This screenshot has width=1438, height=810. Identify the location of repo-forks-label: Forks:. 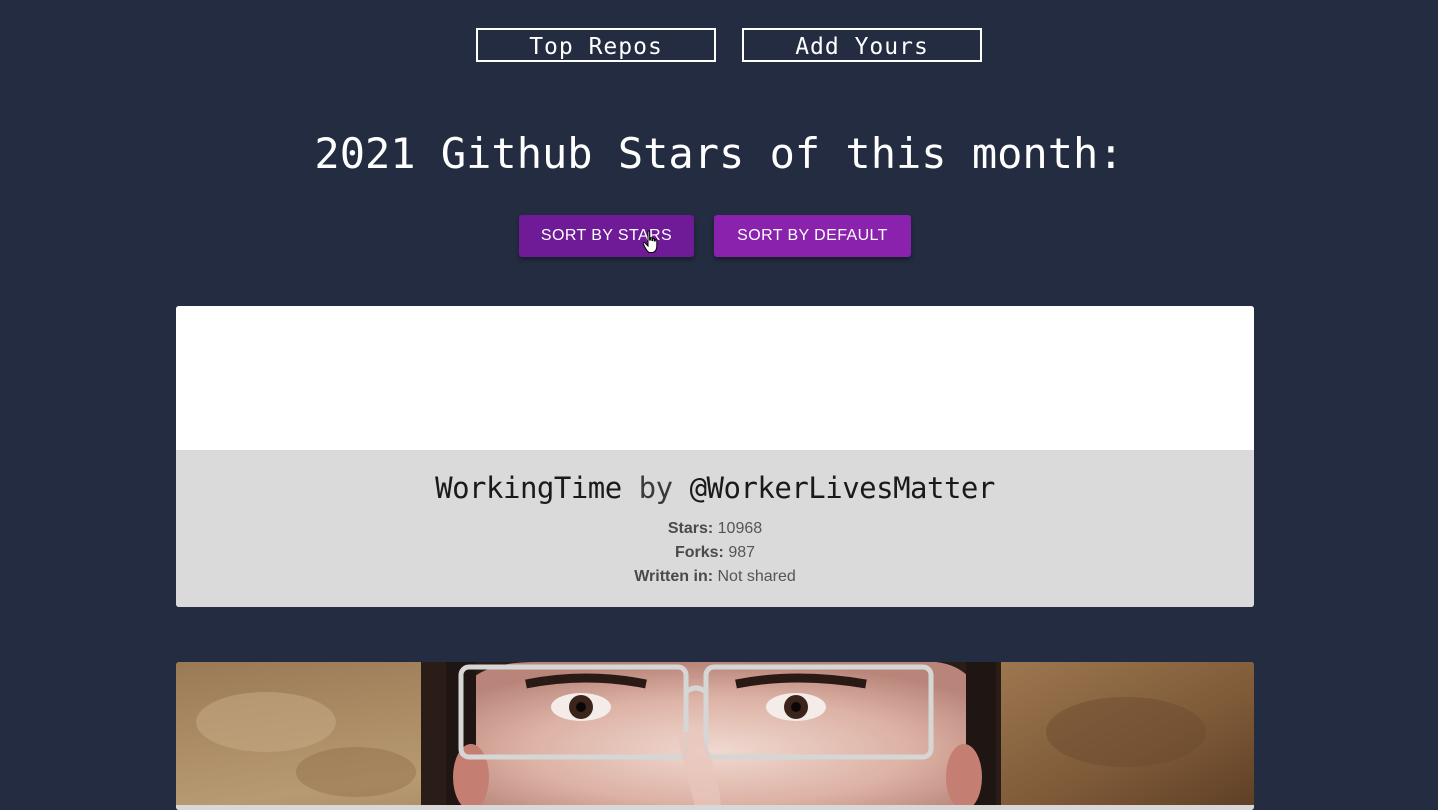
(699, 552).